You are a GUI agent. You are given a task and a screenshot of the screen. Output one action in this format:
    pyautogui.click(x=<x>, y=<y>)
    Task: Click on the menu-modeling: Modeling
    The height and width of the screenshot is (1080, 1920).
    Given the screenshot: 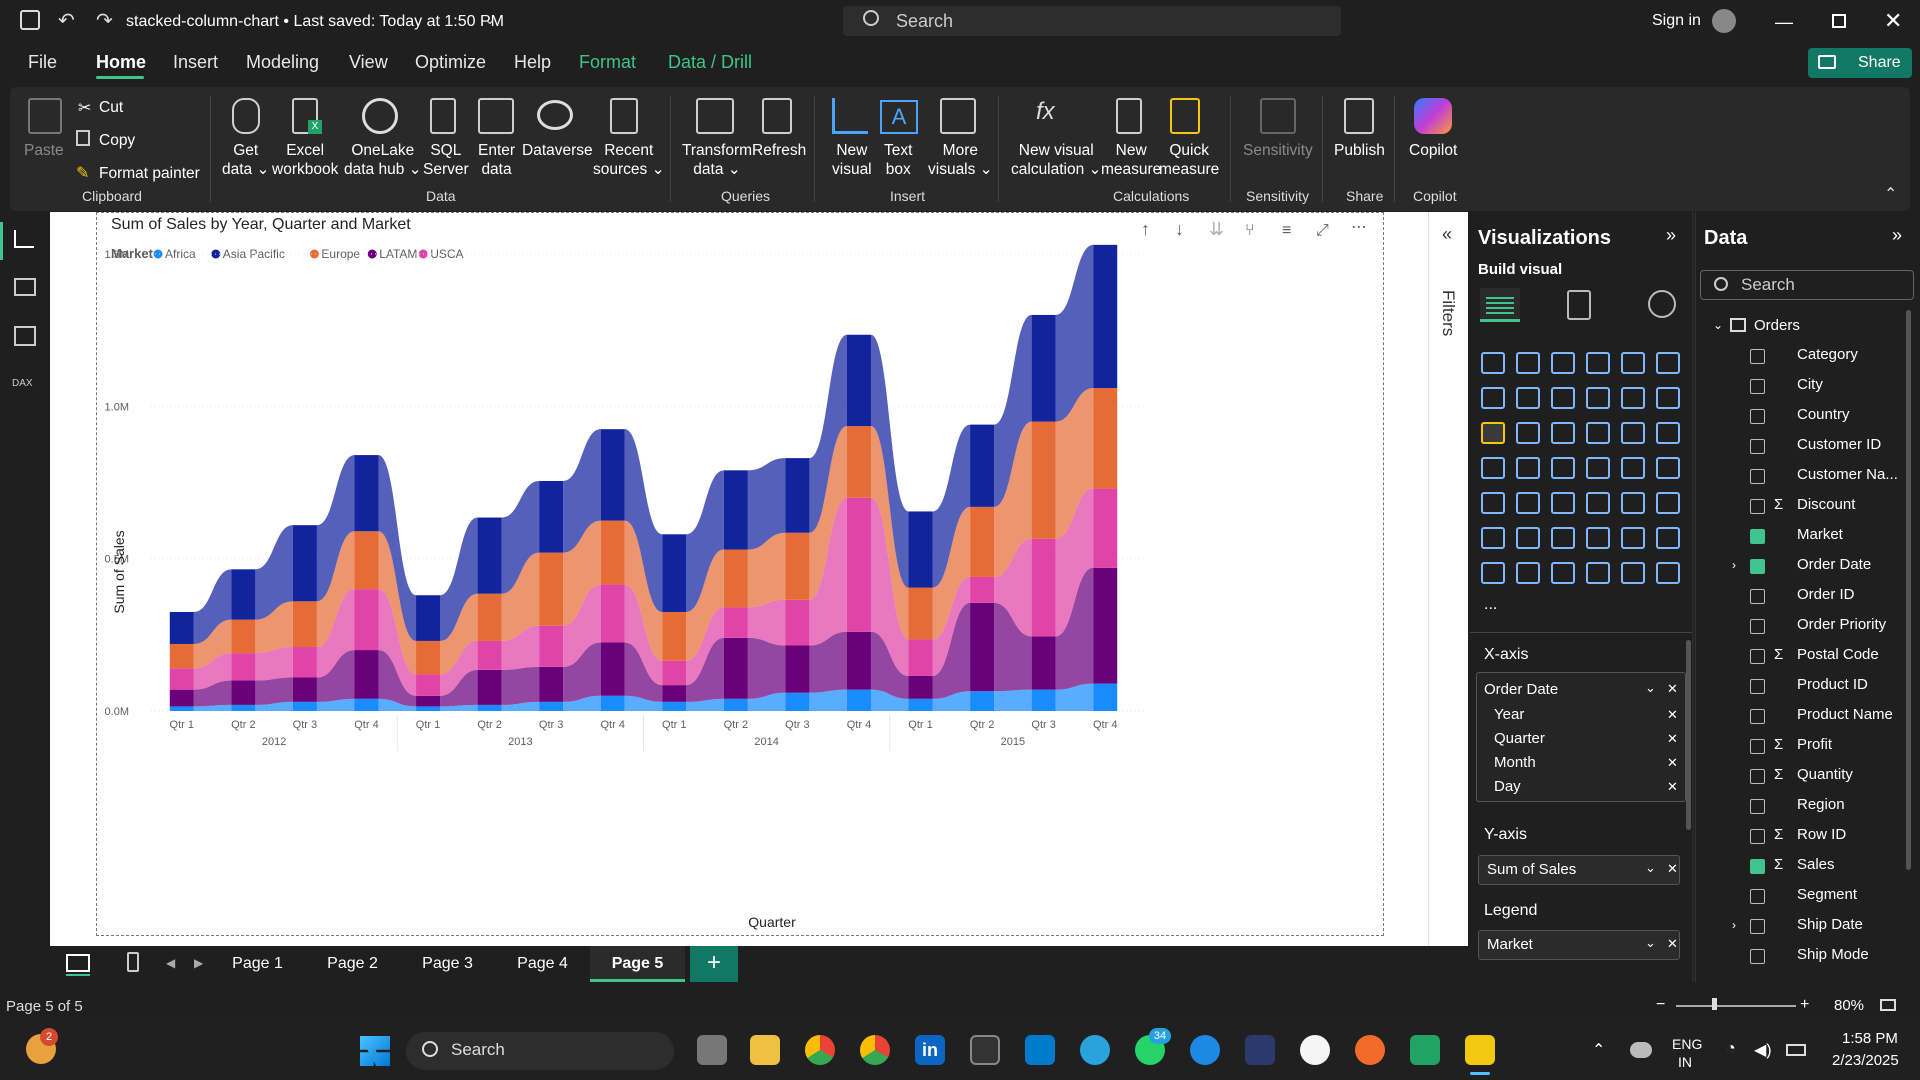 What is the action you would take?
    pyautogui.click(x=282, y=62)
    